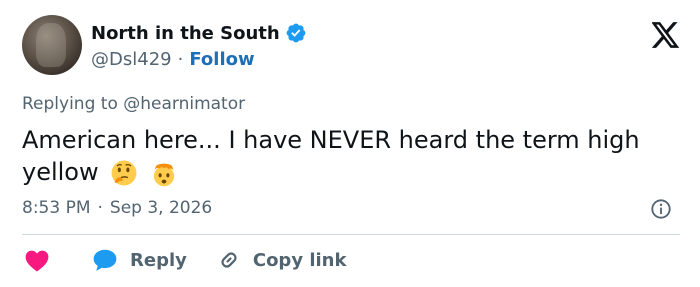 The width and height of the screenshot is (700, 287). I want to click on copy-link-button: Copy link, so click(282, 260).